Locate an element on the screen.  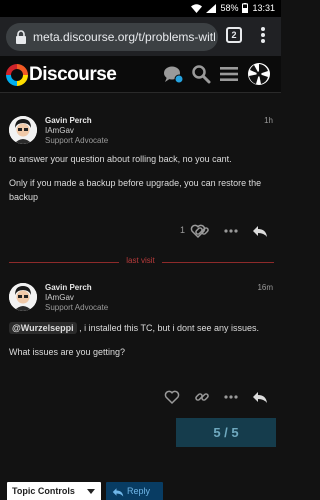
post-paragraph: What issues are you getting? is located at coordinates (67, 352).